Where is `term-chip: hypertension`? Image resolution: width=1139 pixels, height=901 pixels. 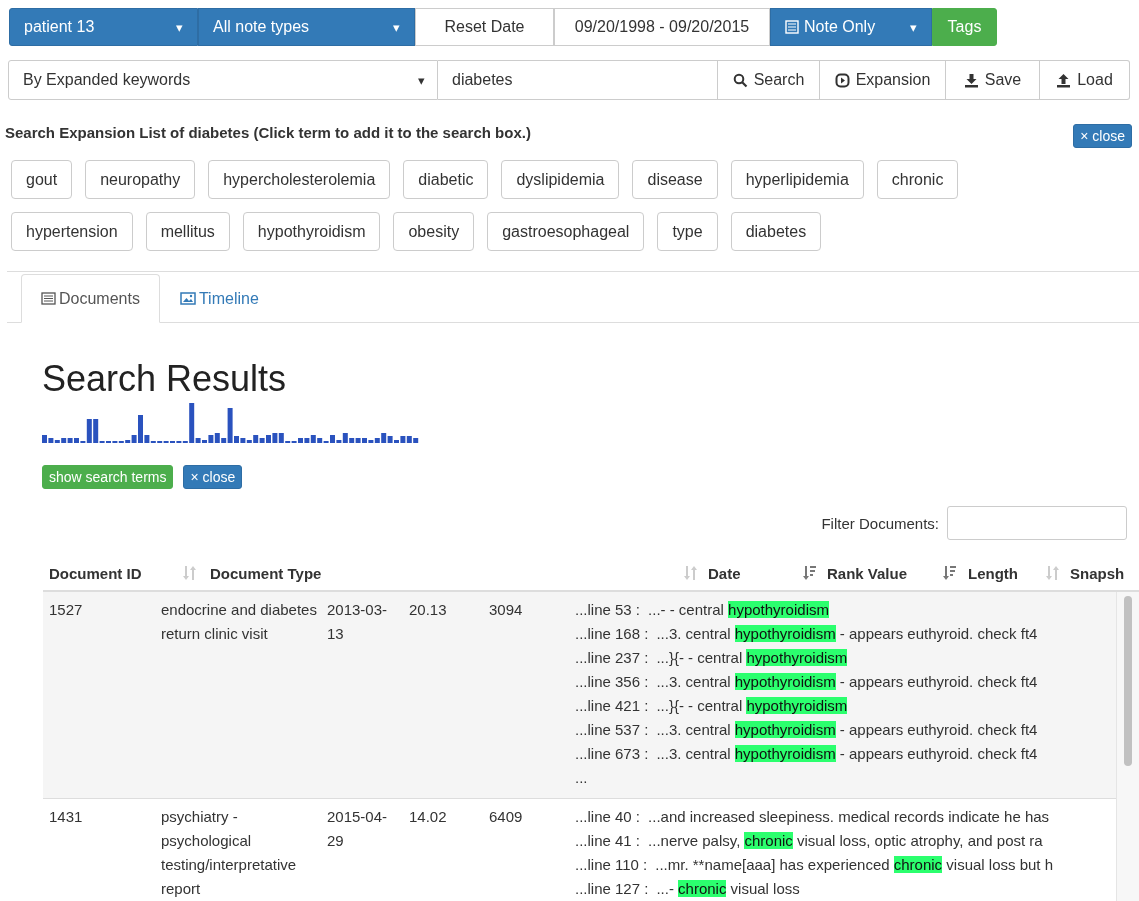 term-chip: hypertension is located at coordinates (72, 231).